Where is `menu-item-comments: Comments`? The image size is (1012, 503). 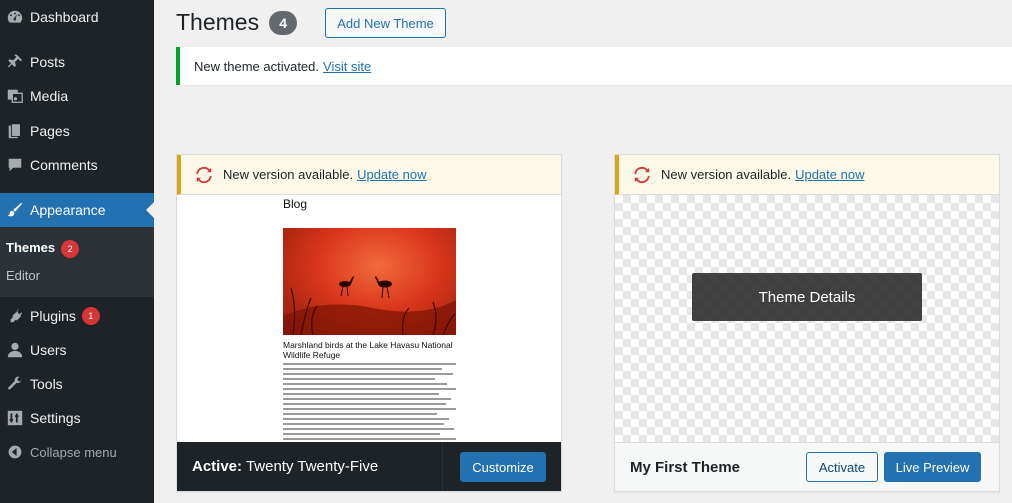
menu-item-comments: Comments is located at coordinates (77, 165).